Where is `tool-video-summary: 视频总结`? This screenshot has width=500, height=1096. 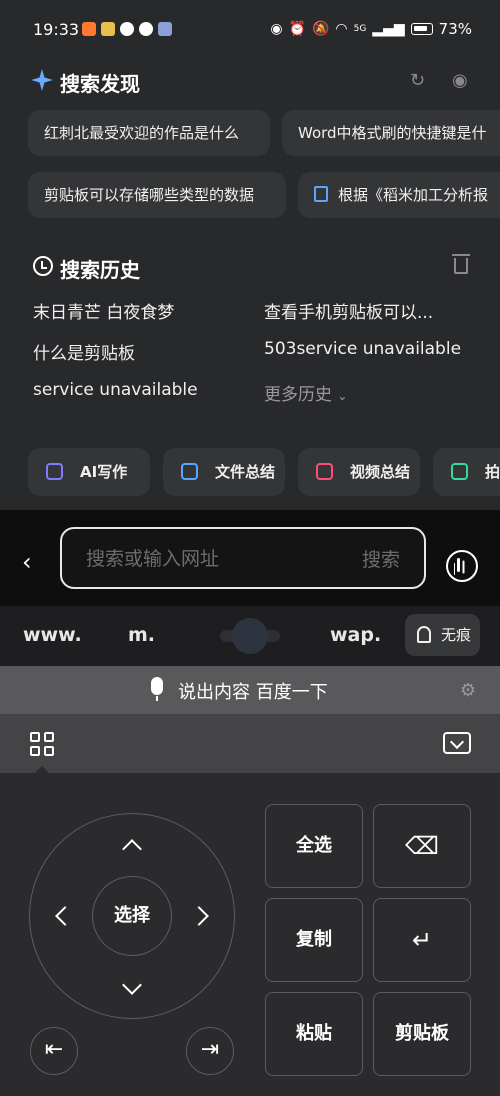 tool-video-summary: 视频总结 is located at coordinates (359, 472).